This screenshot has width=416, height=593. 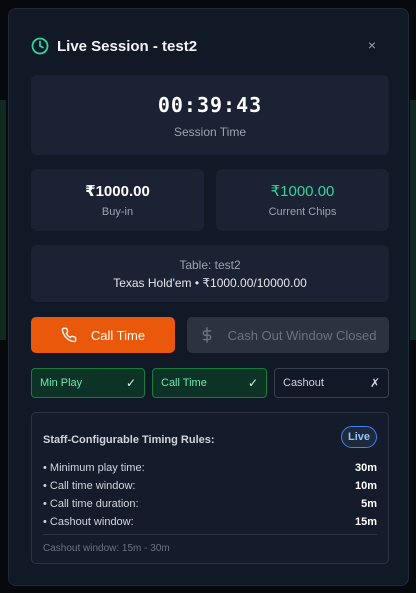 What do you see at coordinates (3, 220) in the screenshot?
I see `backdrop-table-edge-left` at bounding box center [3, 220].